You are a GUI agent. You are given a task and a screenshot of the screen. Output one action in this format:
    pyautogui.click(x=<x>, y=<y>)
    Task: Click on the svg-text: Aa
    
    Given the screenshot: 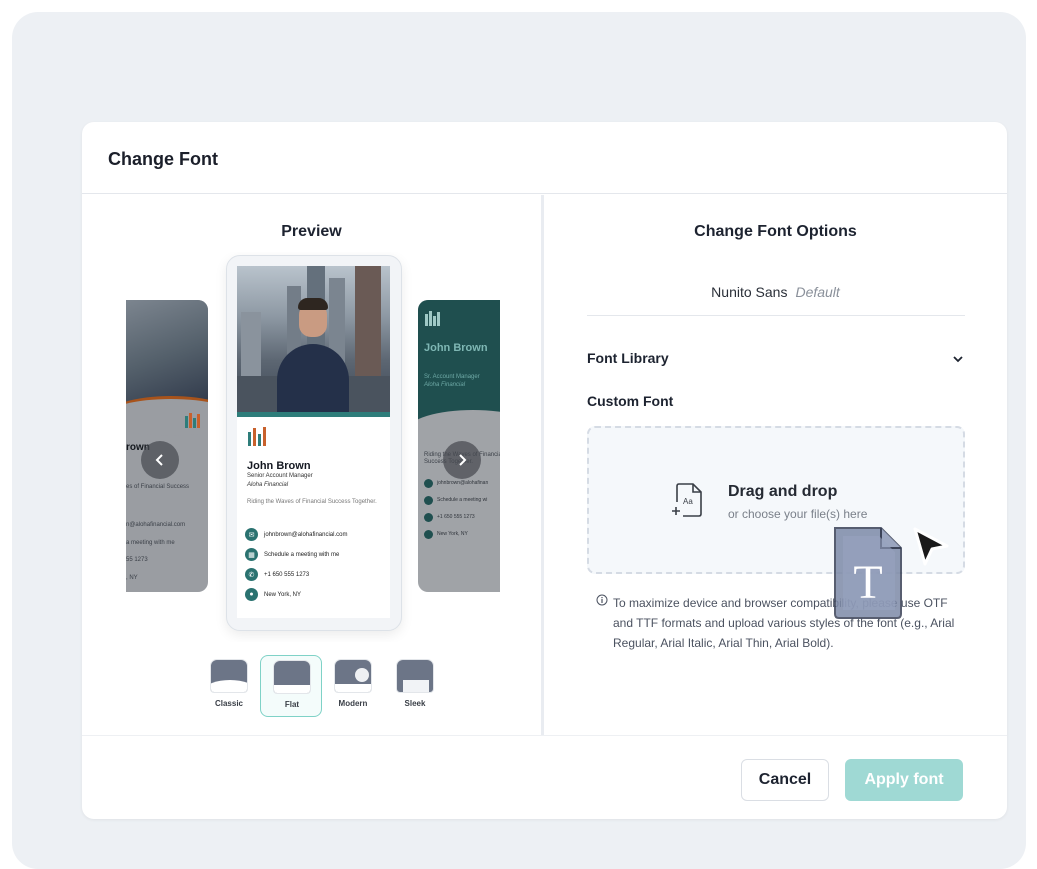 What is the action you would take?
    pyautogui.click(x=688, y=501)
    